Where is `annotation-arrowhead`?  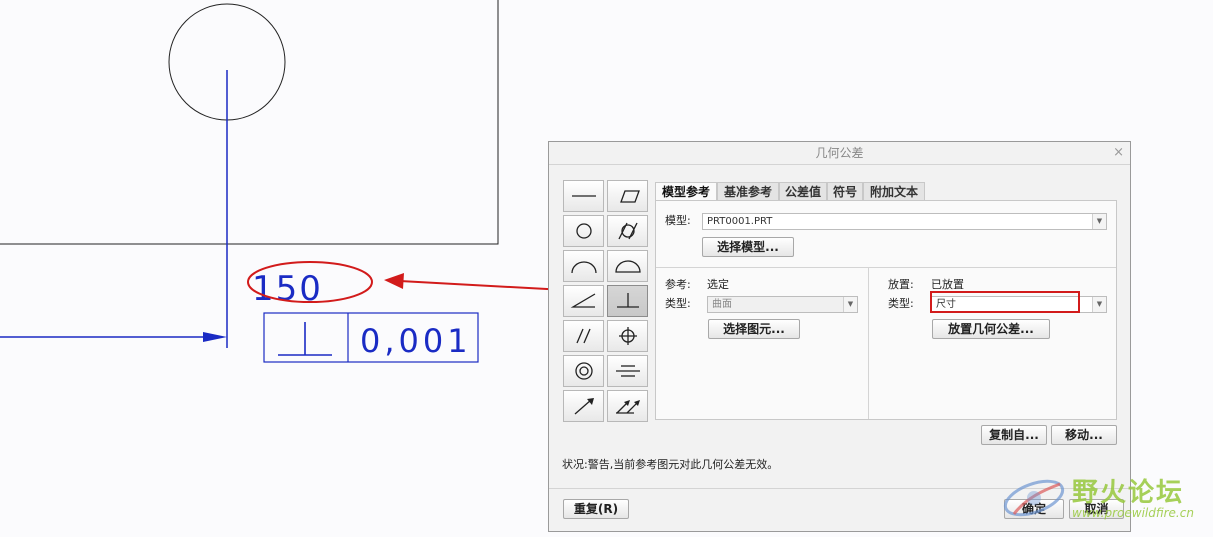 annotation-arrowhead is located at coordinates (394, 281).